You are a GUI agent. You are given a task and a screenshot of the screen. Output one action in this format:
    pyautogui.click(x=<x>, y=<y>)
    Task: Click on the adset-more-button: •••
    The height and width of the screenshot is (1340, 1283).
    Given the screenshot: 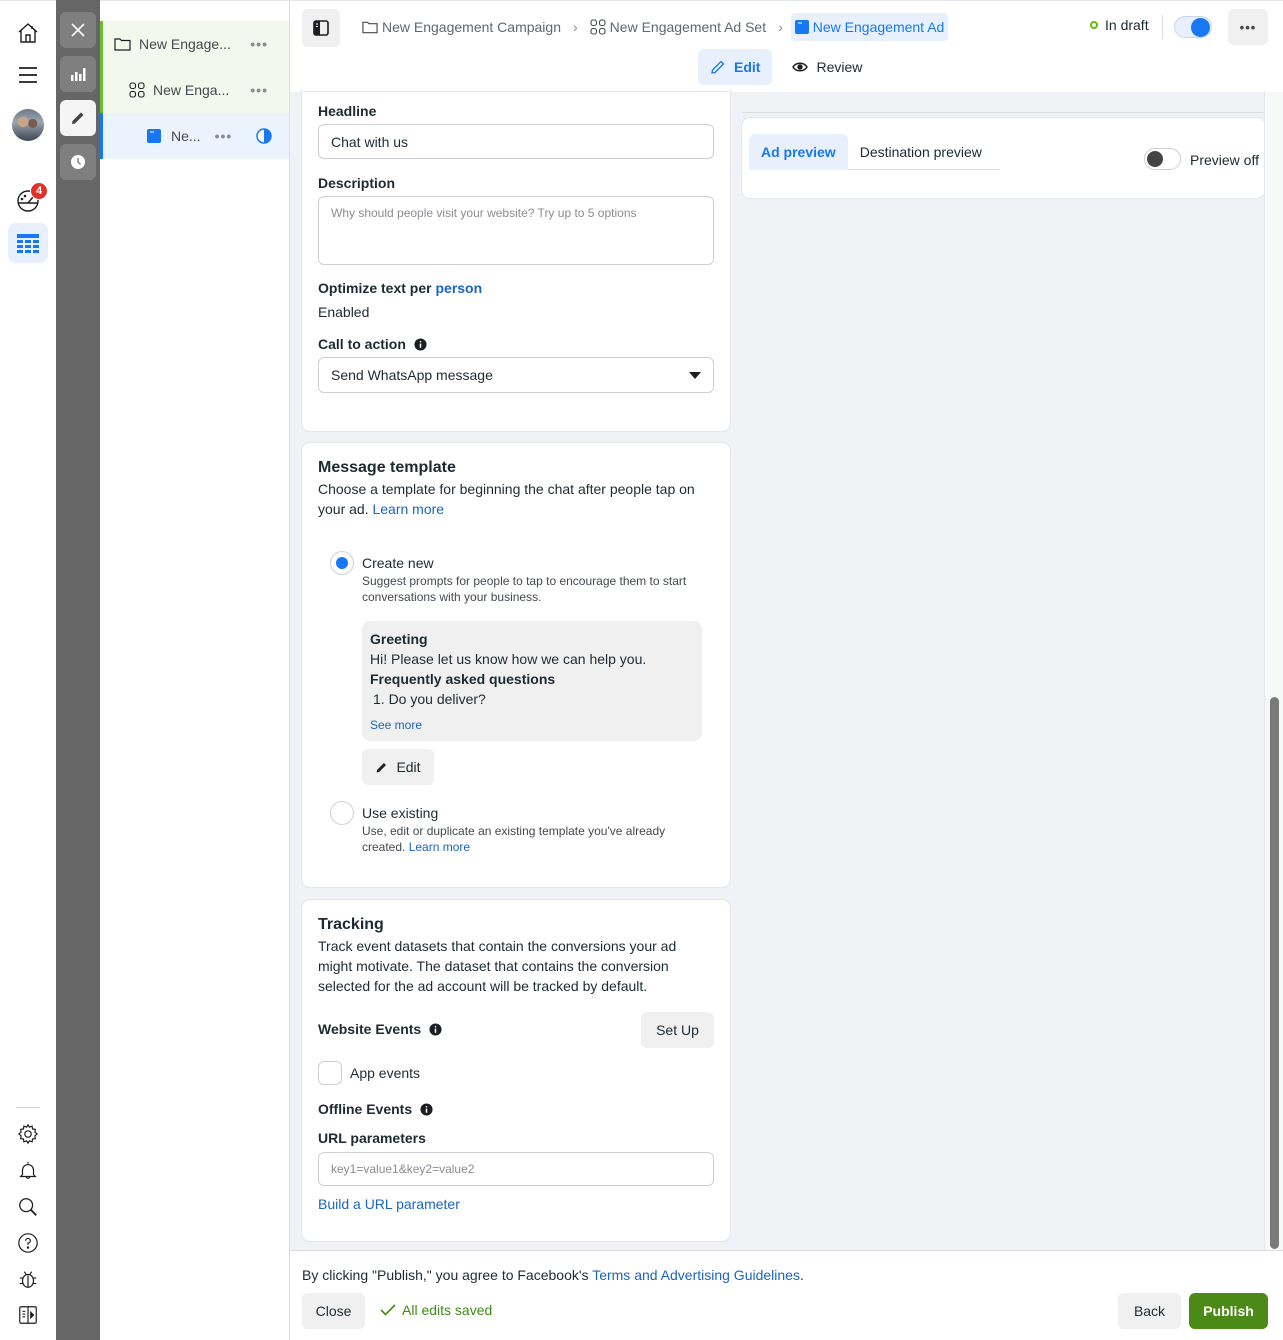 What is the action you would take?
    pyautogui.click(x=259, y=90)
    